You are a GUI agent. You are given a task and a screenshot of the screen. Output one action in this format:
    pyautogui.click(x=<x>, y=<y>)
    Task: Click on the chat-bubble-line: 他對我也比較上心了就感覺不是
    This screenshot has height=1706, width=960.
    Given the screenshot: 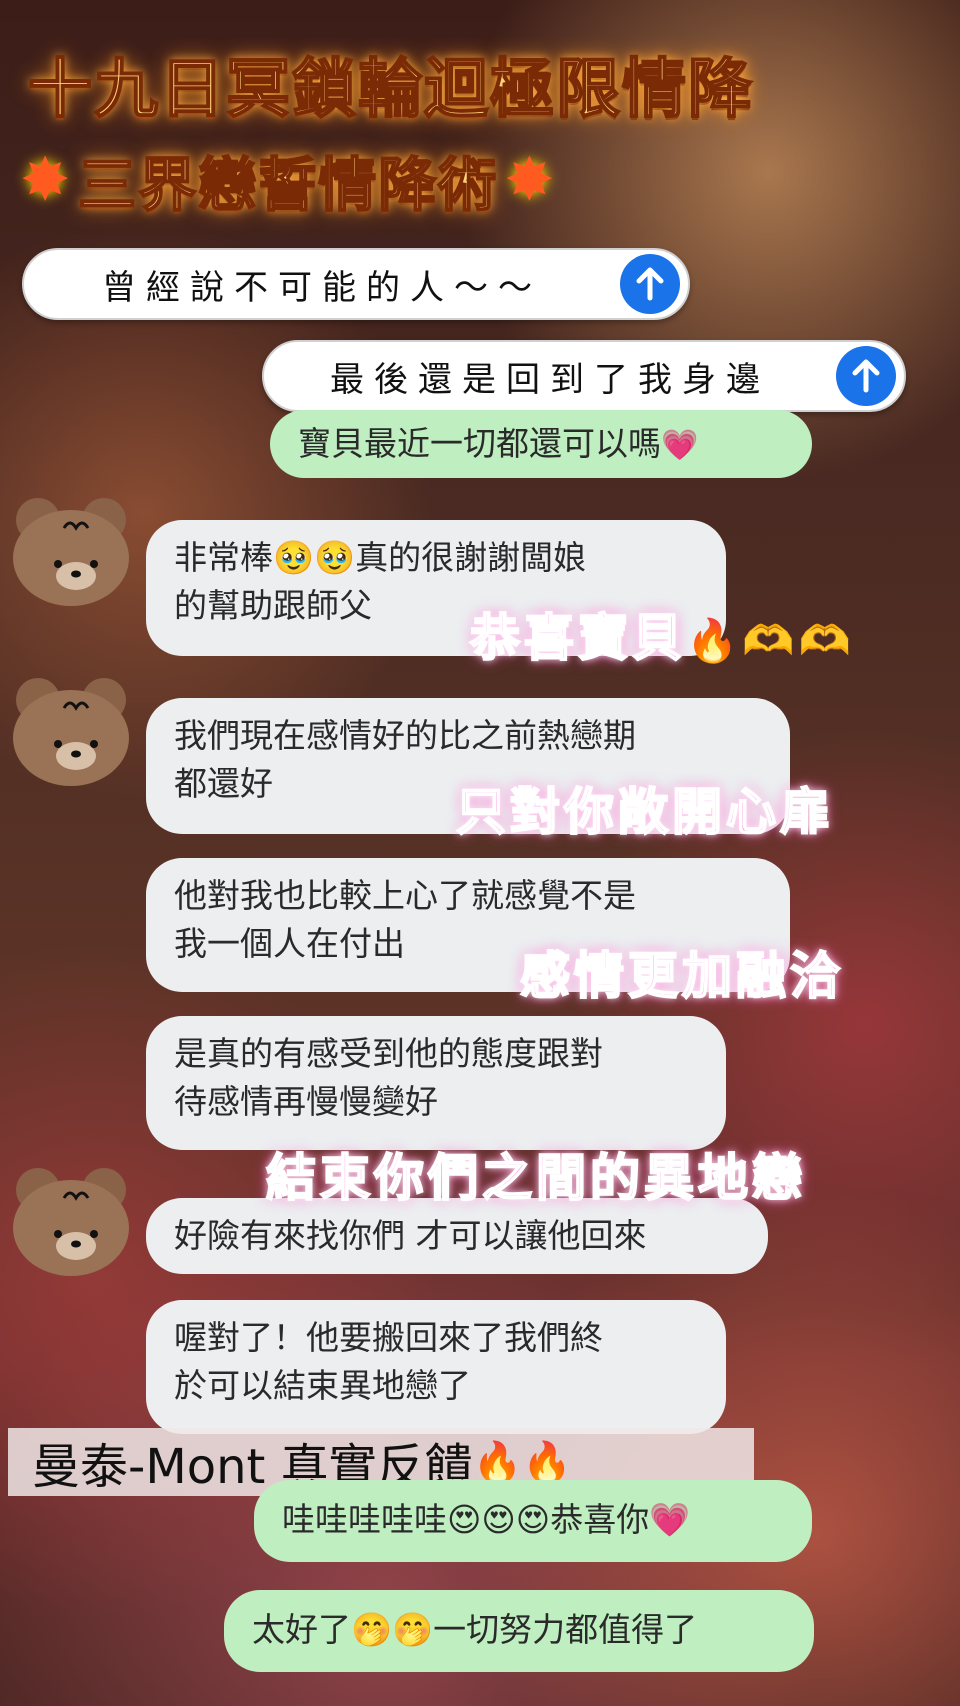 What is the action you would take?
    pyautogui.click(x=405, y=895)
    